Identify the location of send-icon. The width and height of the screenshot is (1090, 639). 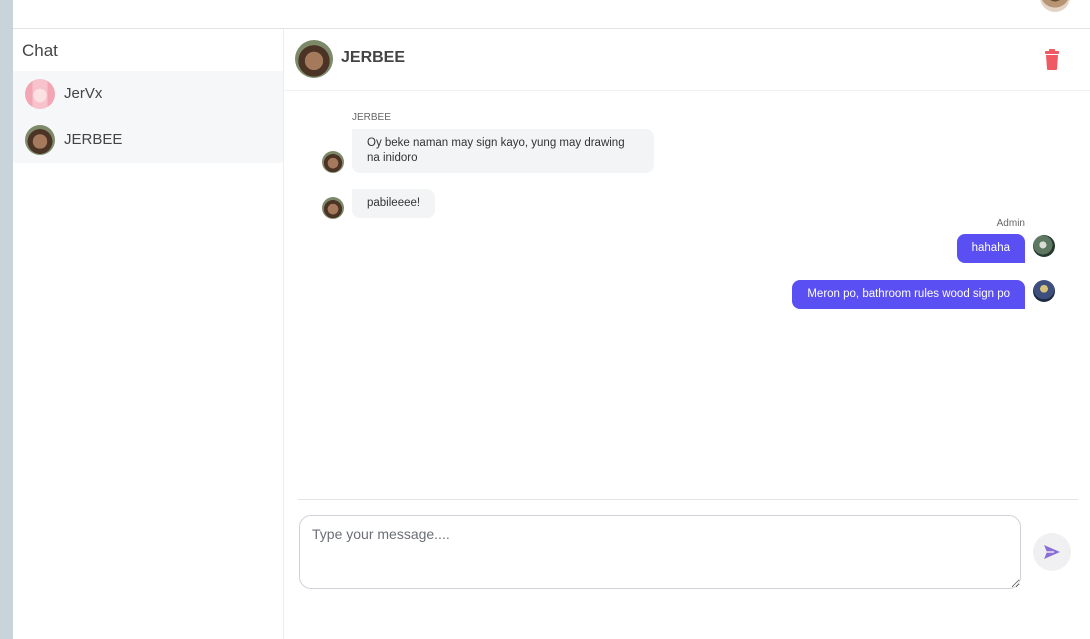
(1052, 552).